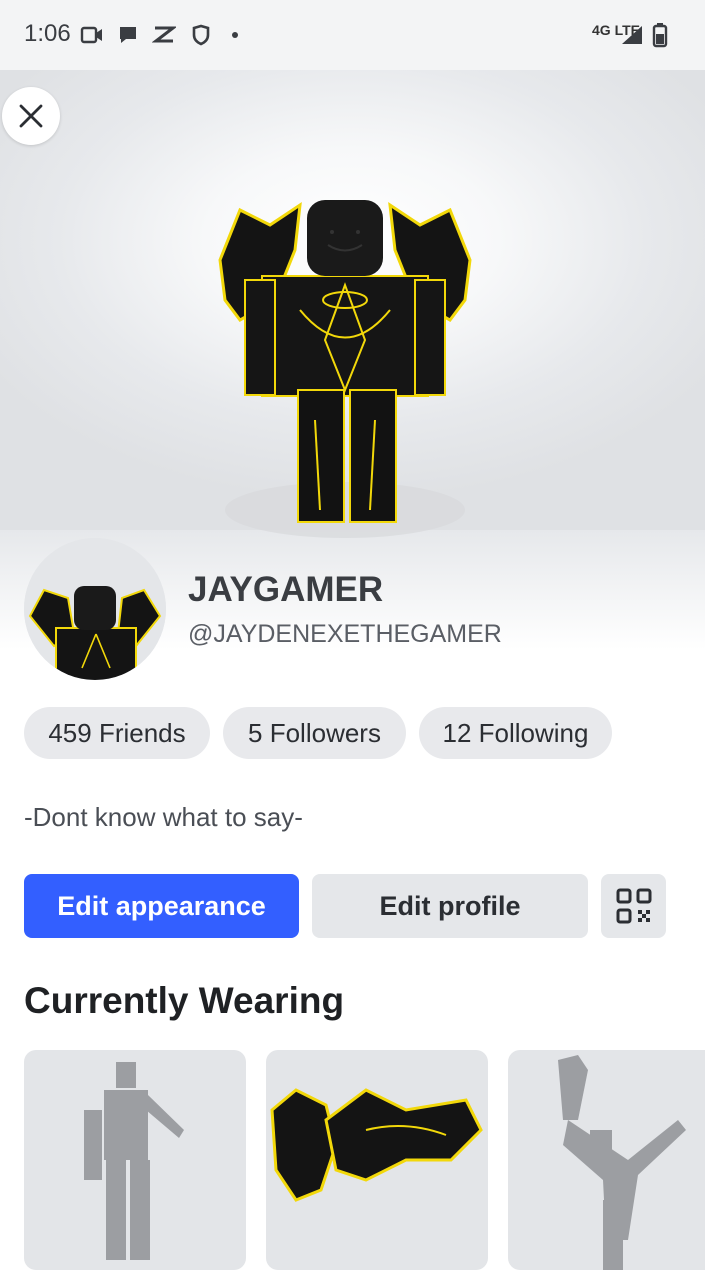 This screenshot has width=705, height=1270. I want to click on following-pill: 12 Following, so click(515, 733).